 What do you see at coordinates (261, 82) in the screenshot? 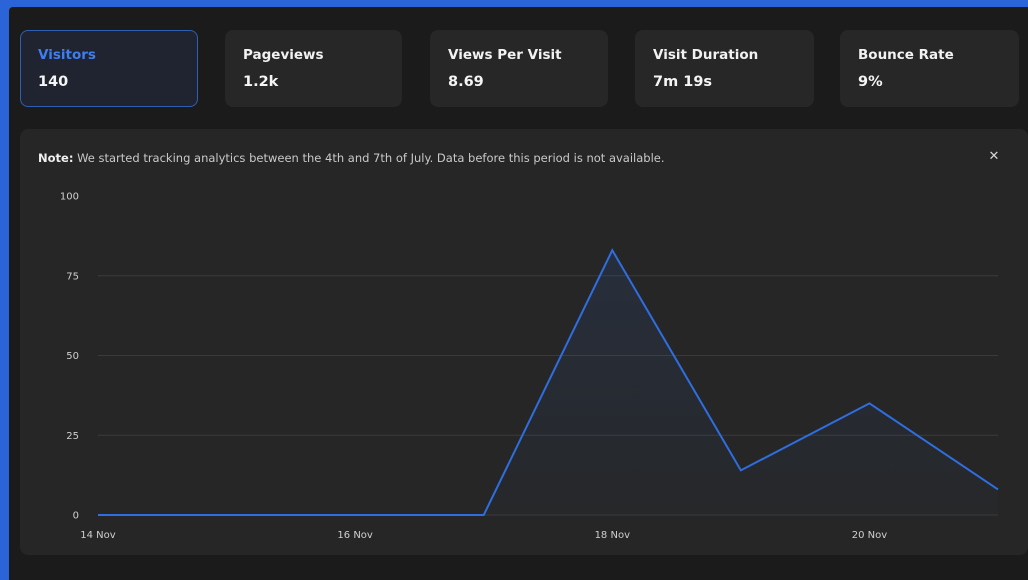
I see `stat-value: 1.2k` at bounding box center [261, 82].